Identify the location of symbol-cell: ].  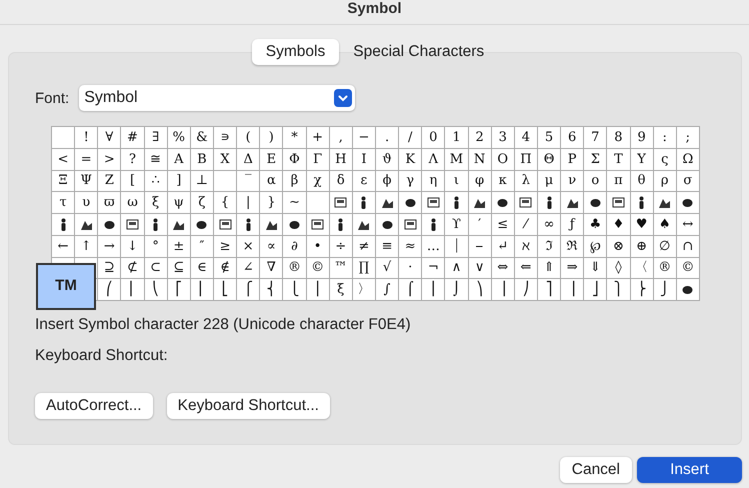
(179, 181).